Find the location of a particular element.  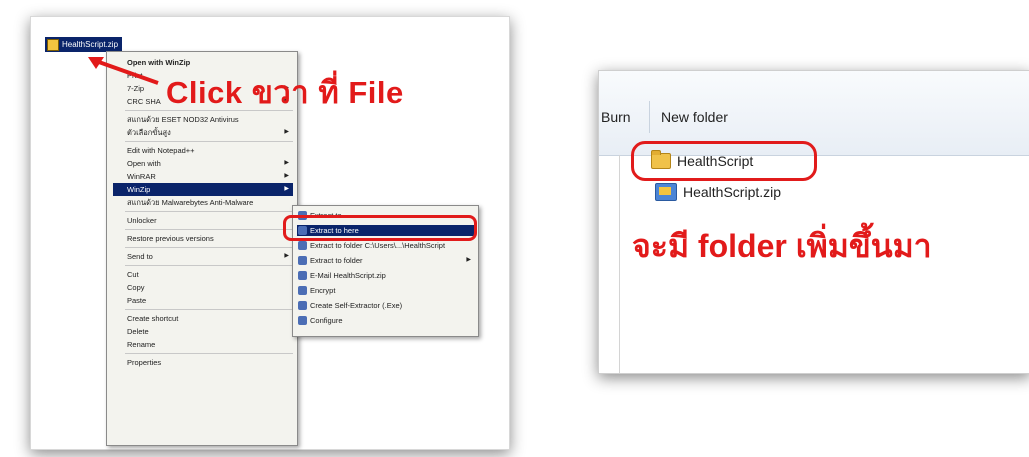

submenu-item-create-self-extractor-exe: Create Self-Extractor (.Exe) is located at coordinates (385, 305).